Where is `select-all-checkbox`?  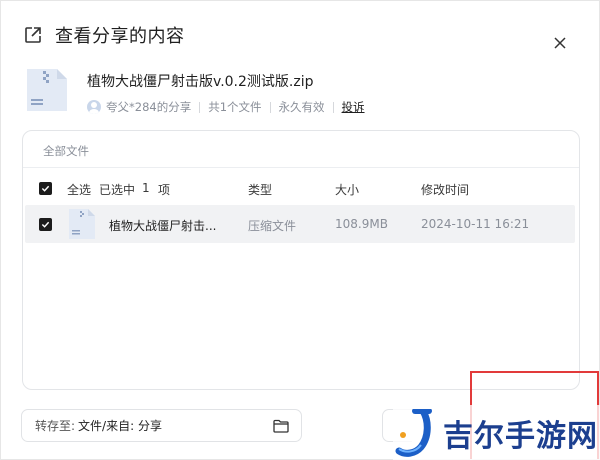
select-all-checkbox is located at coordinates (45, 188).